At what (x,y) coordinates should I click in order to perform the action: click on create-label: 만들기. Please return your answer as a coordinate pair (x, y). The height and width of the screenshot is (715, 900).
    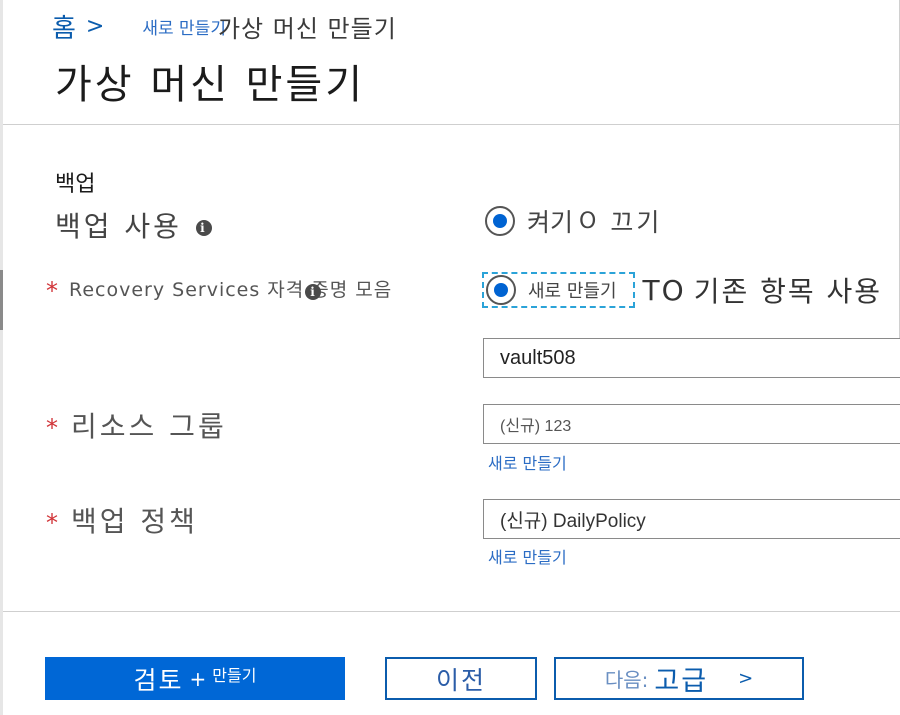
    Looking at the image, I should click on (234, 675).